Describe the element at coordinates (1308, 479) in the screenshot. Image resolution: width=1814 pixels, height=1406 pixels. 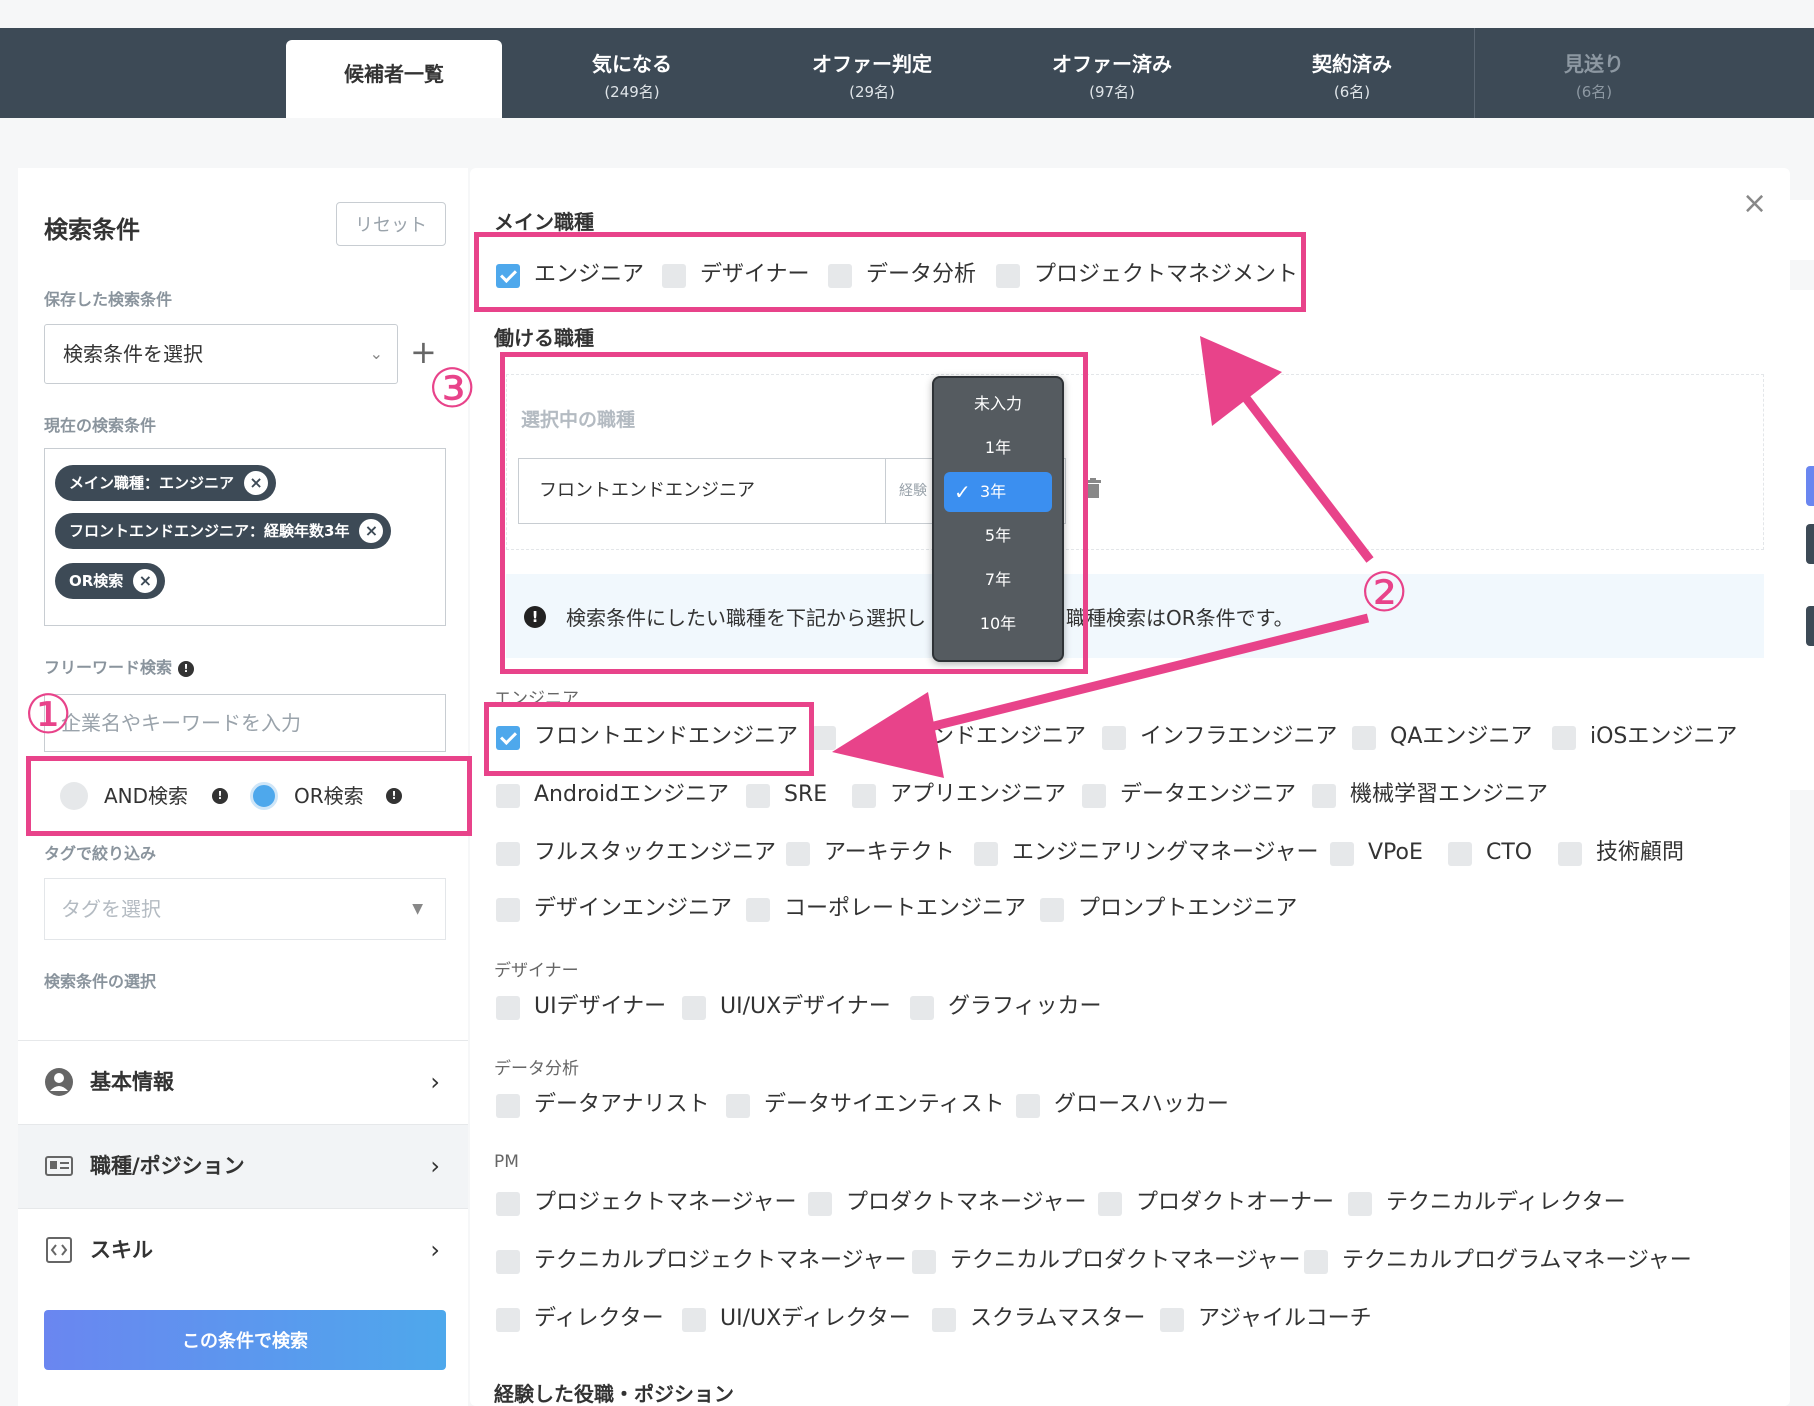
I see `arrow-to-main-job` at that location.